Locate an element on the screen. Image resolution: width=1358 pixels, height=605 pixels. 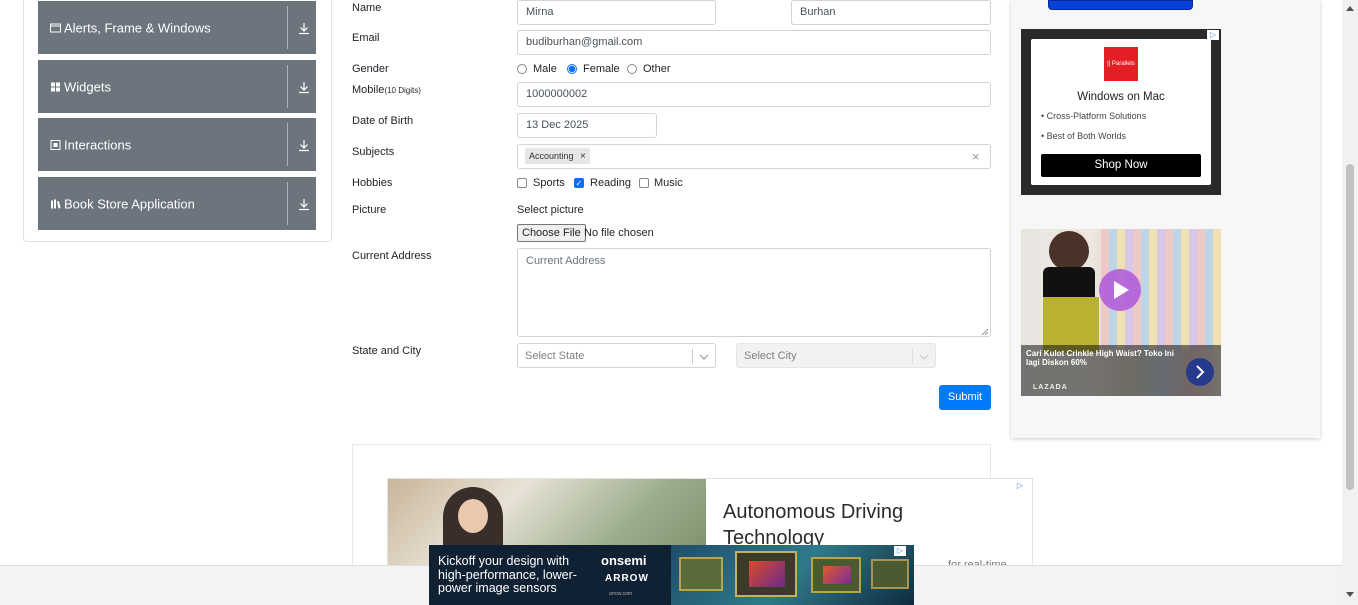
menu-group-interactions: Interactions is located at coordinates (177, 144).